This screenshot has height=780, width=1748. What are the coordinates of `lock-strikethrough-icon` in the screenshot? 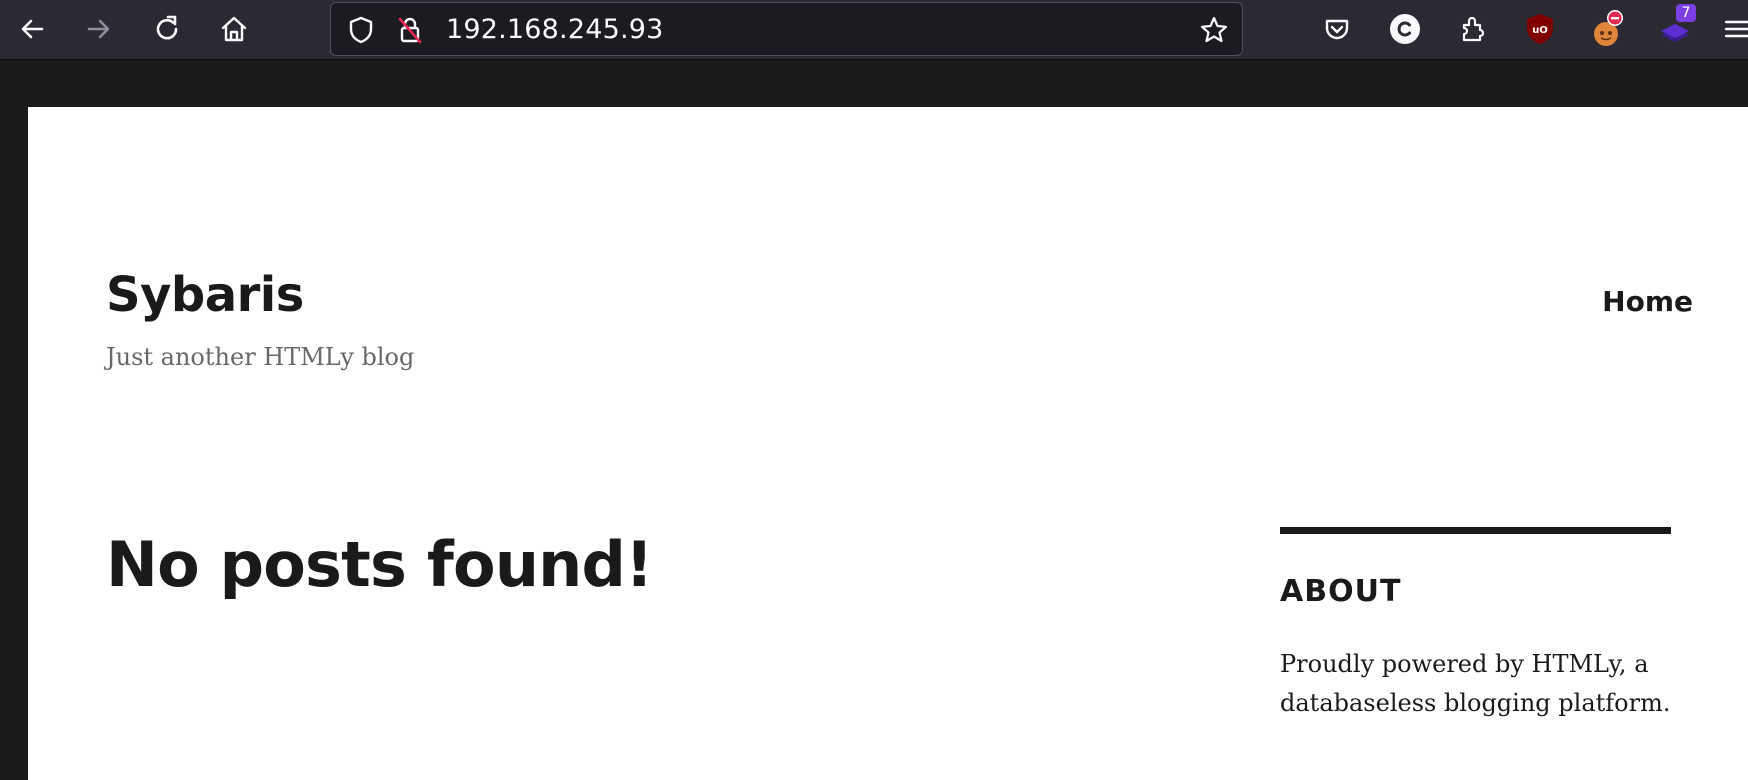 It's located at (410, 30).